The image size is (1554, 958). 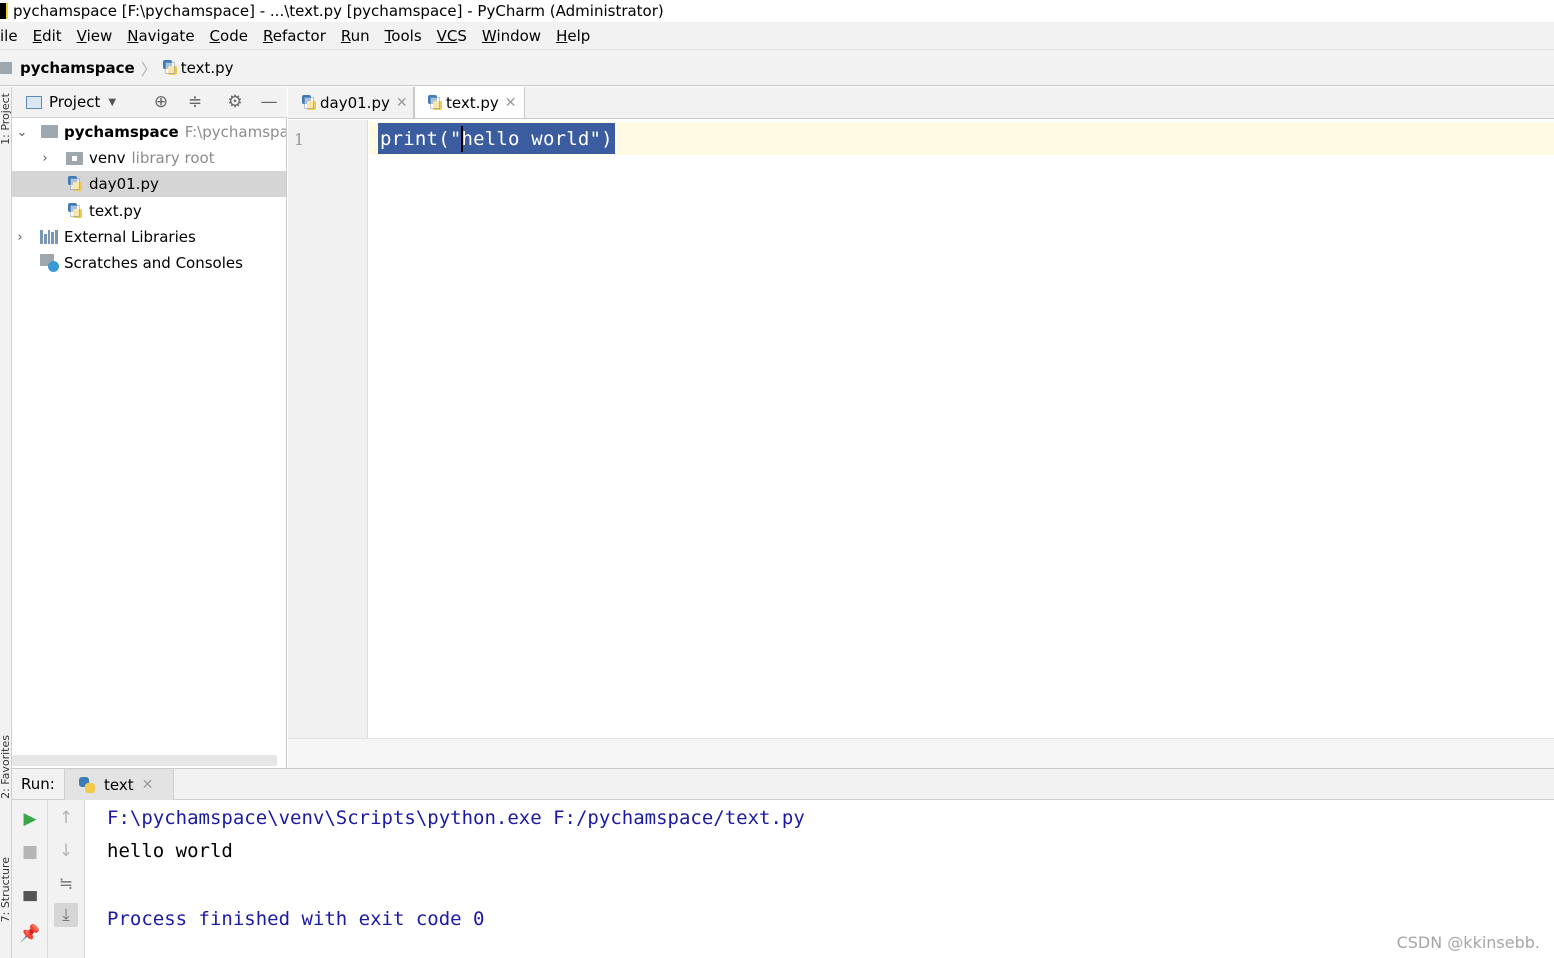 I want to click on library-icon, so click(x=49, y=237).